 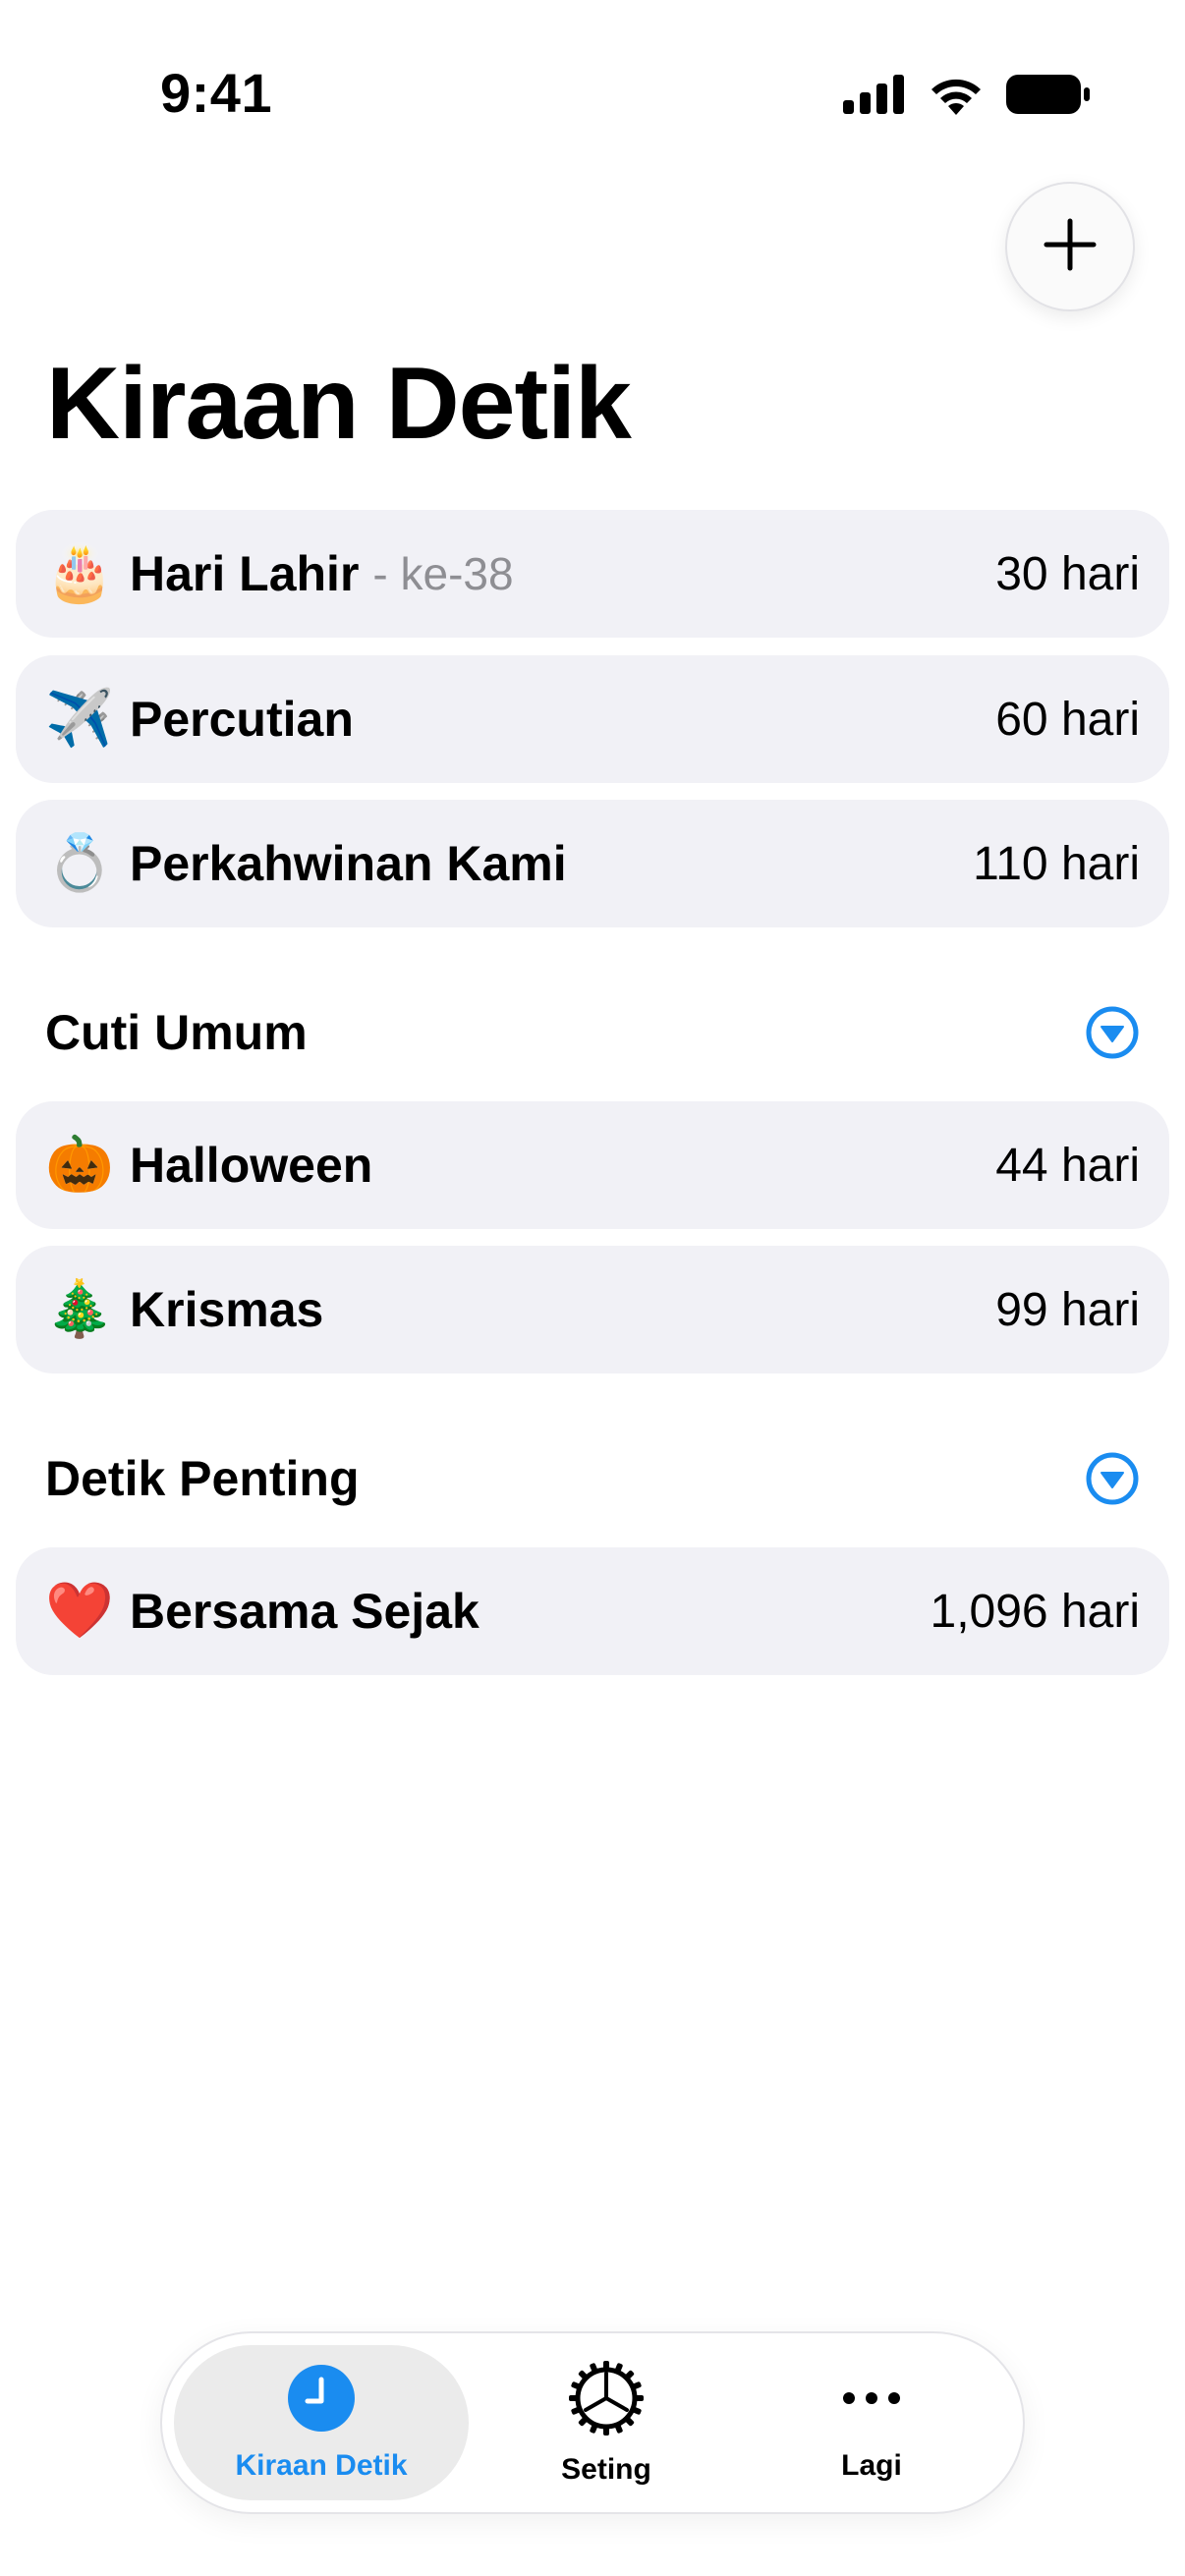 What do you see at coordinates (872, 2400) in the screenshot?
I see `more-icon` at bounding box center [872, 2400].